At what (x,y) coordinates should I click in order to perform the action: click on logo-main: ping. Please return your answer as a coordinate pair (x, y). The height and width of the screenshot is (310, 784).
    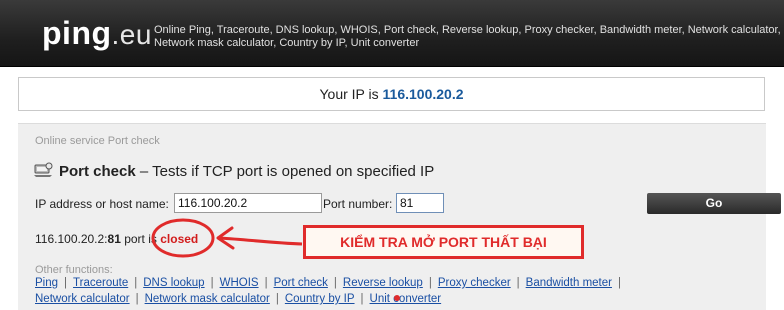
    Looking at the image, I should click on (77, 33).